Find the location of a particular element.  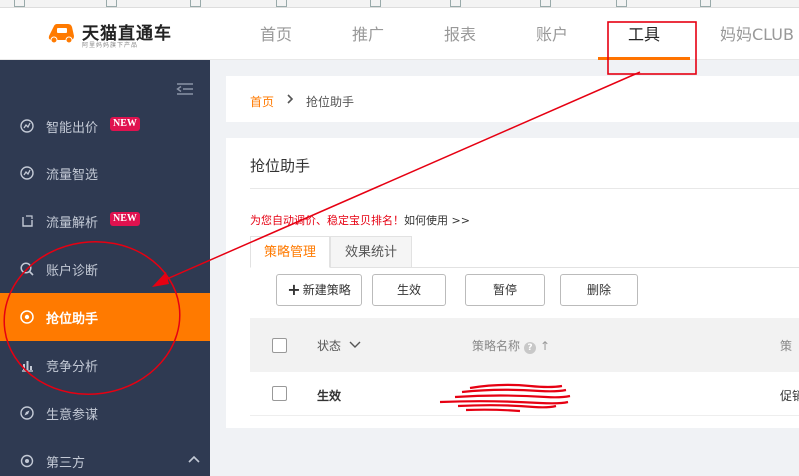

sidebar-item-label: 生意参谋 is located at coordinates (72, 415).